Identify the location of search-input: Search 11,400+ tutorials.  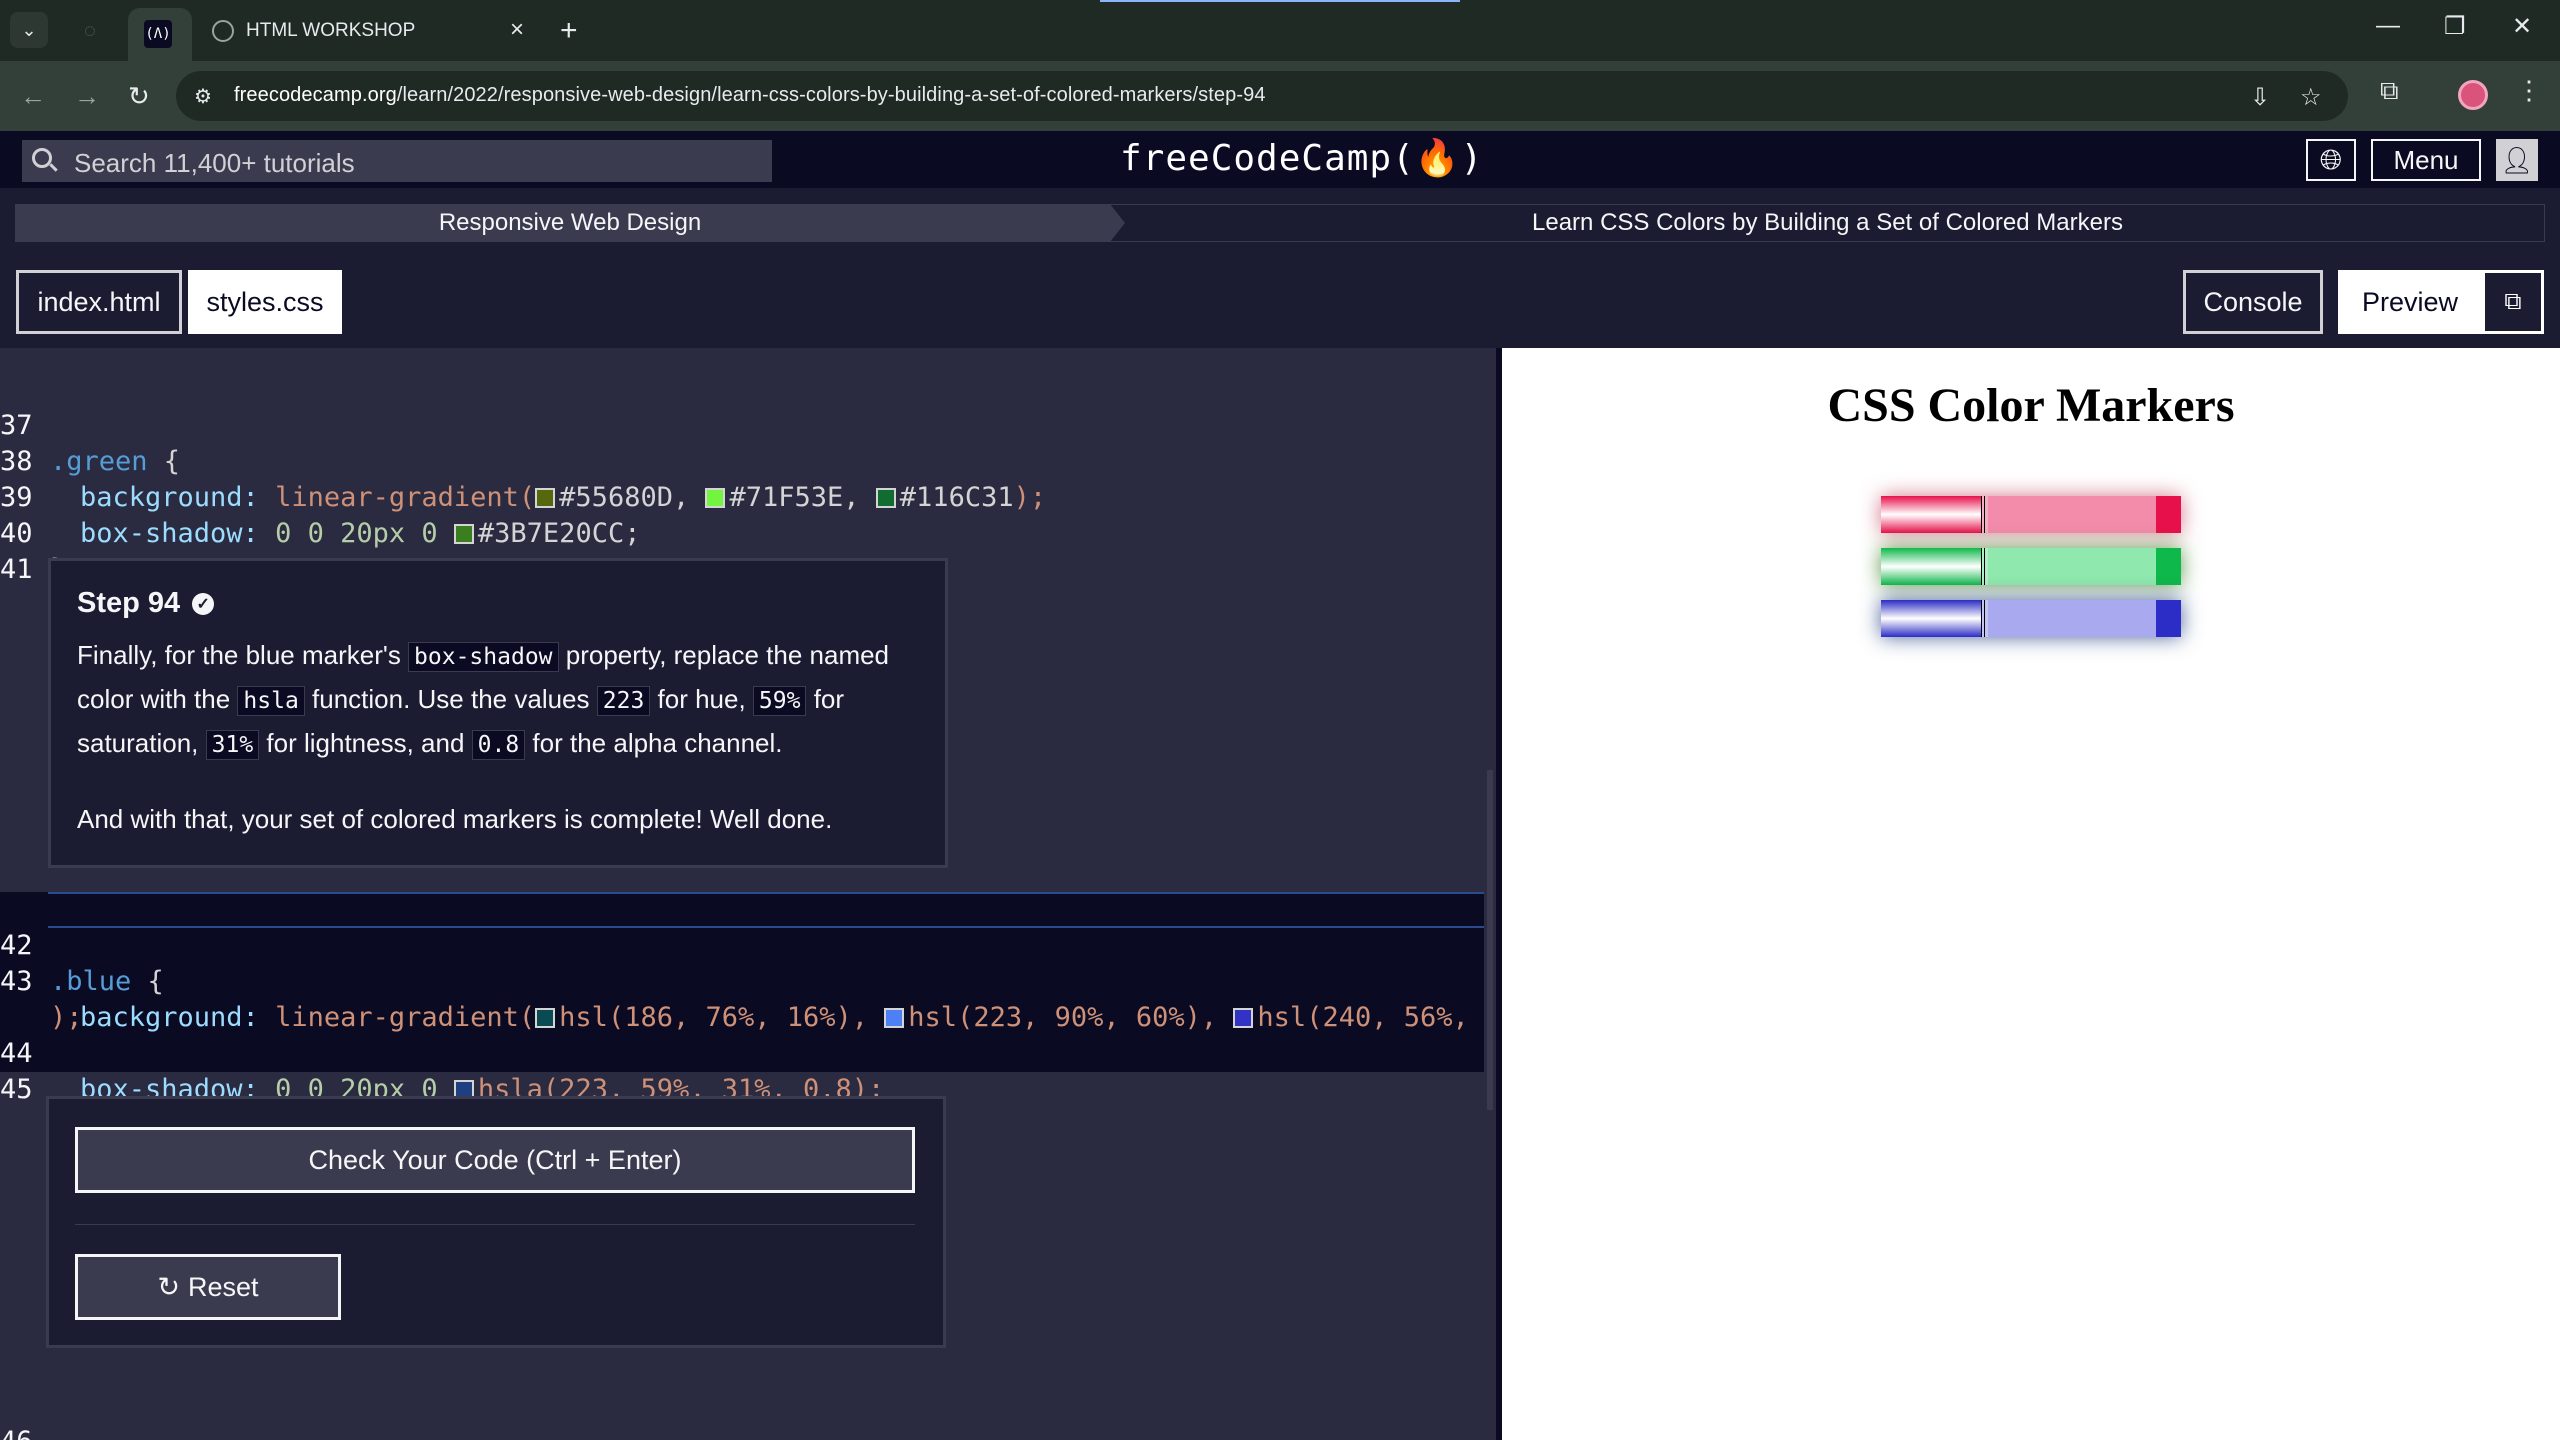
(397, 161).